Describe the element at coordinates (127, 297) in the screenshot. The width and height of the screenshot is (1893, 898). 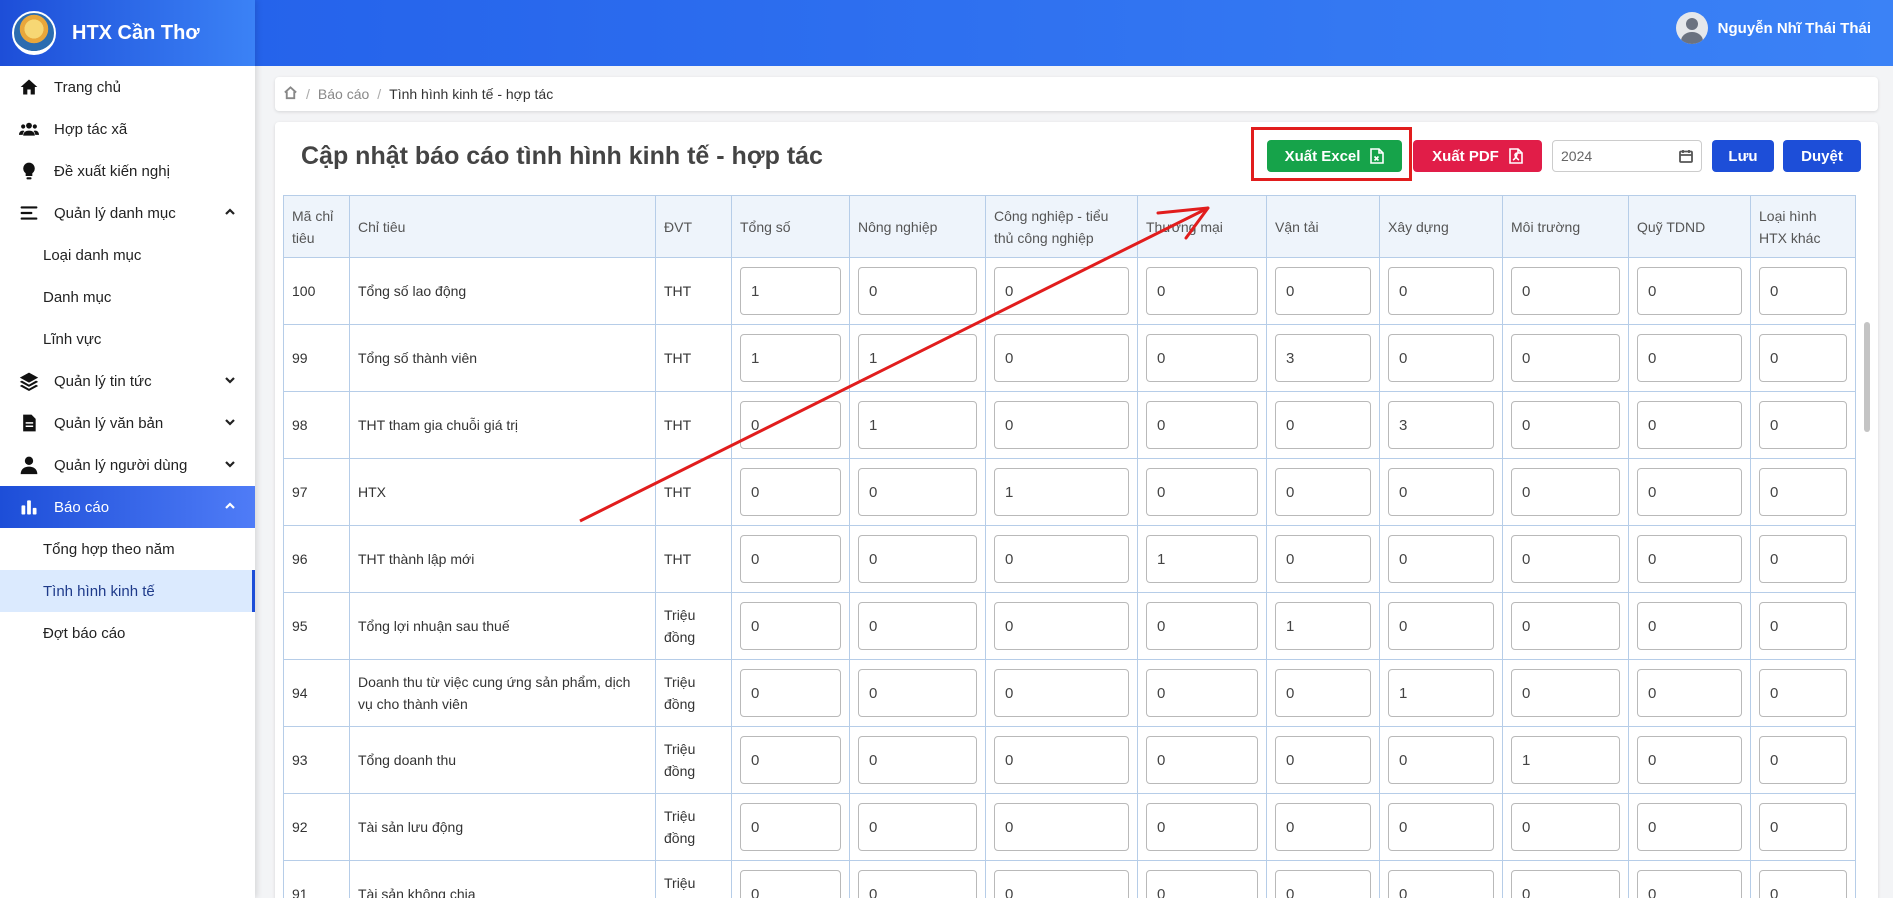
I see `sidebar-subitem-categories: Danh mục` at that location.